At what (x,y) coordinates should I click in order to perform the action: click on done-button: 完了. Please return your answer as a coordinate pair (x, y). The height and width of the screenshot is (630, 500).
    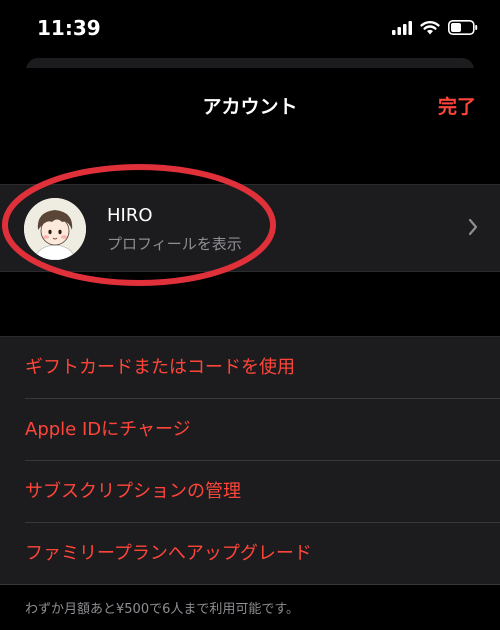
    Looking at the image, I should click on (457, 105).